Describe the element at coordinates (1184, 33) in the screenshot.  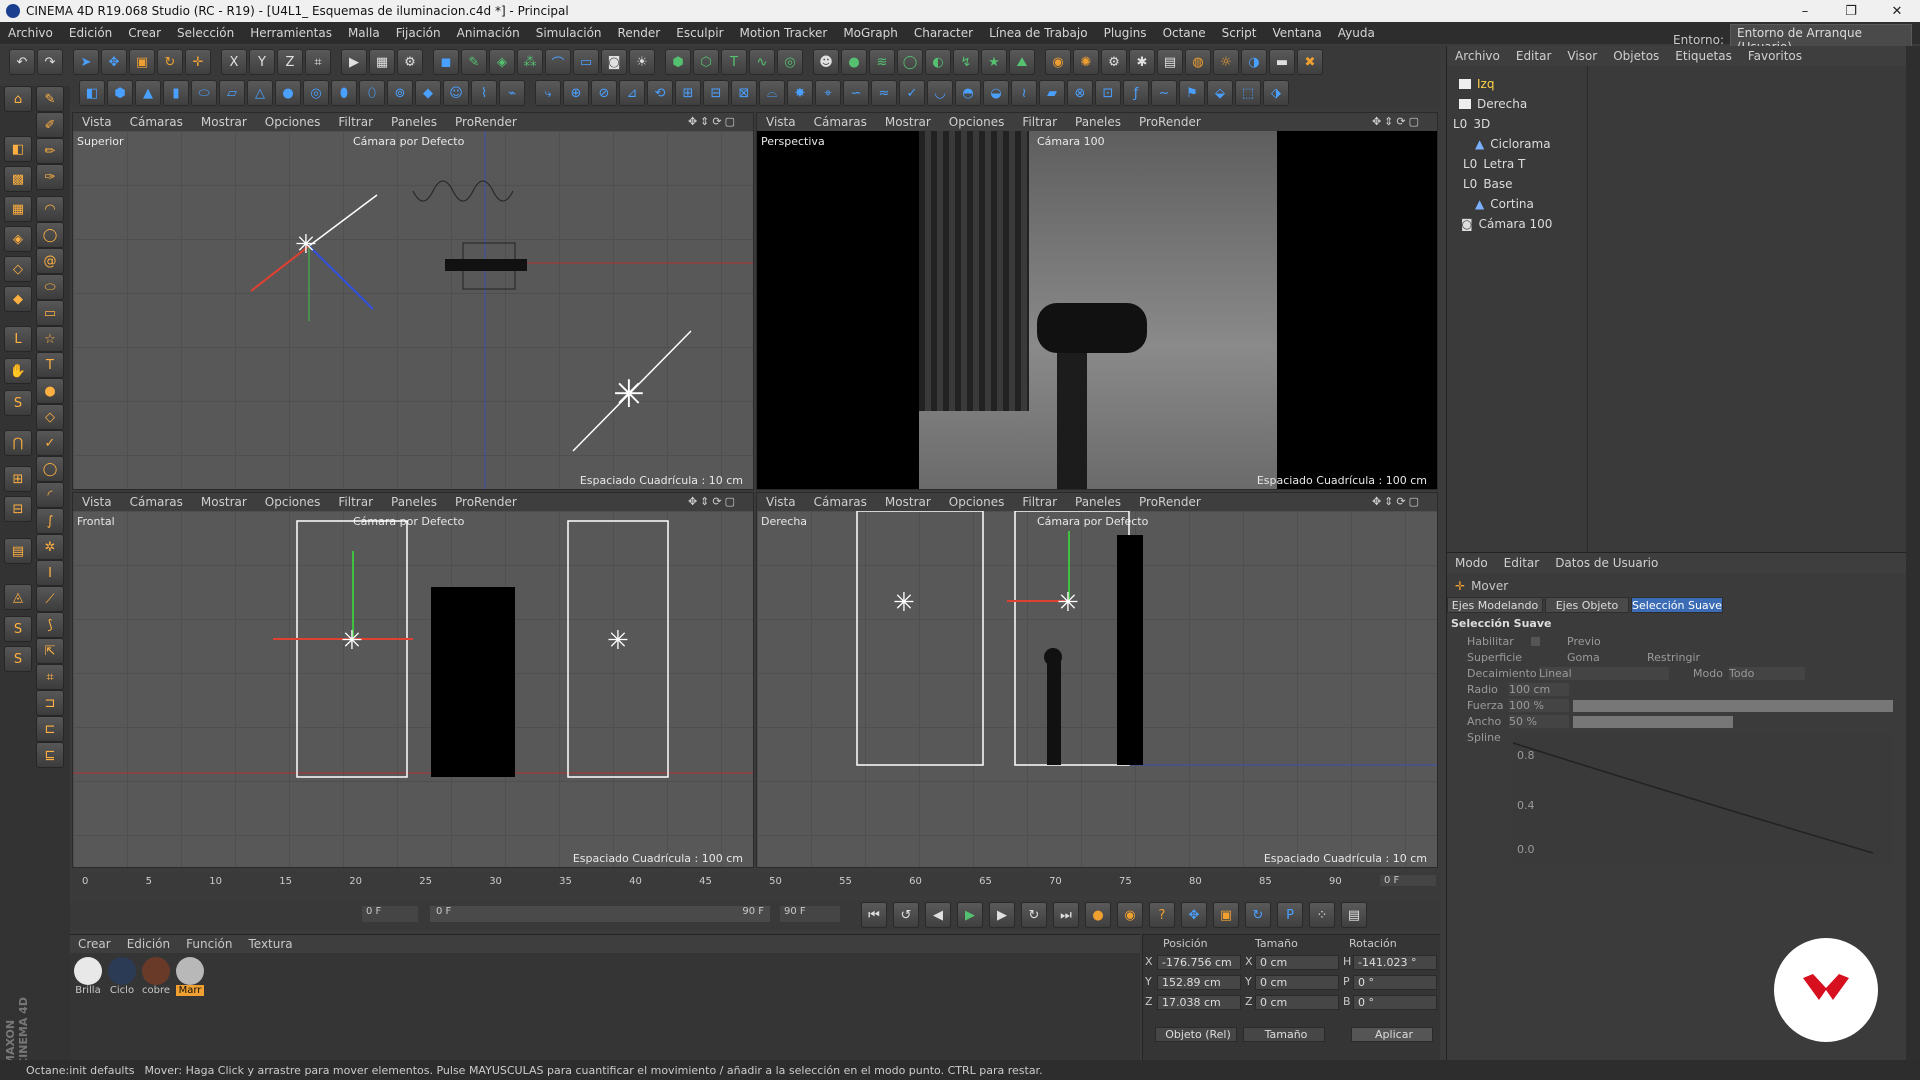
I see `menu-octane: Octane` at that location.